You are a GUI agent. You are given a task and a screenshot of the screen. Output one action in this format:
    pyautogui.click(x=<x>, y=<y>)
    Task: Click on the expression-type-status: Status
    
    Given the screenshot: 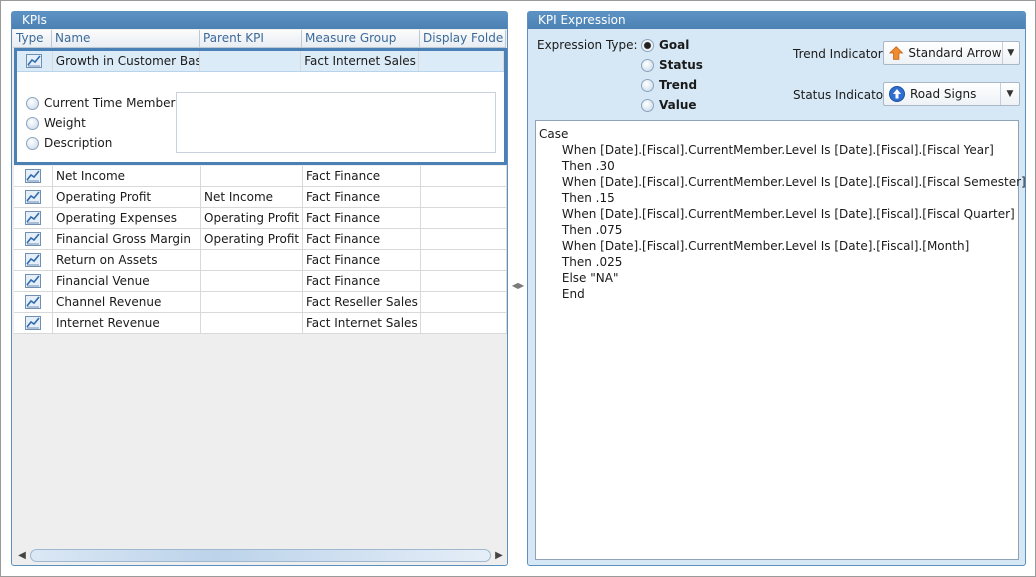 What is the action you would take?
    pyautogui.click(x=672, y=65)
    